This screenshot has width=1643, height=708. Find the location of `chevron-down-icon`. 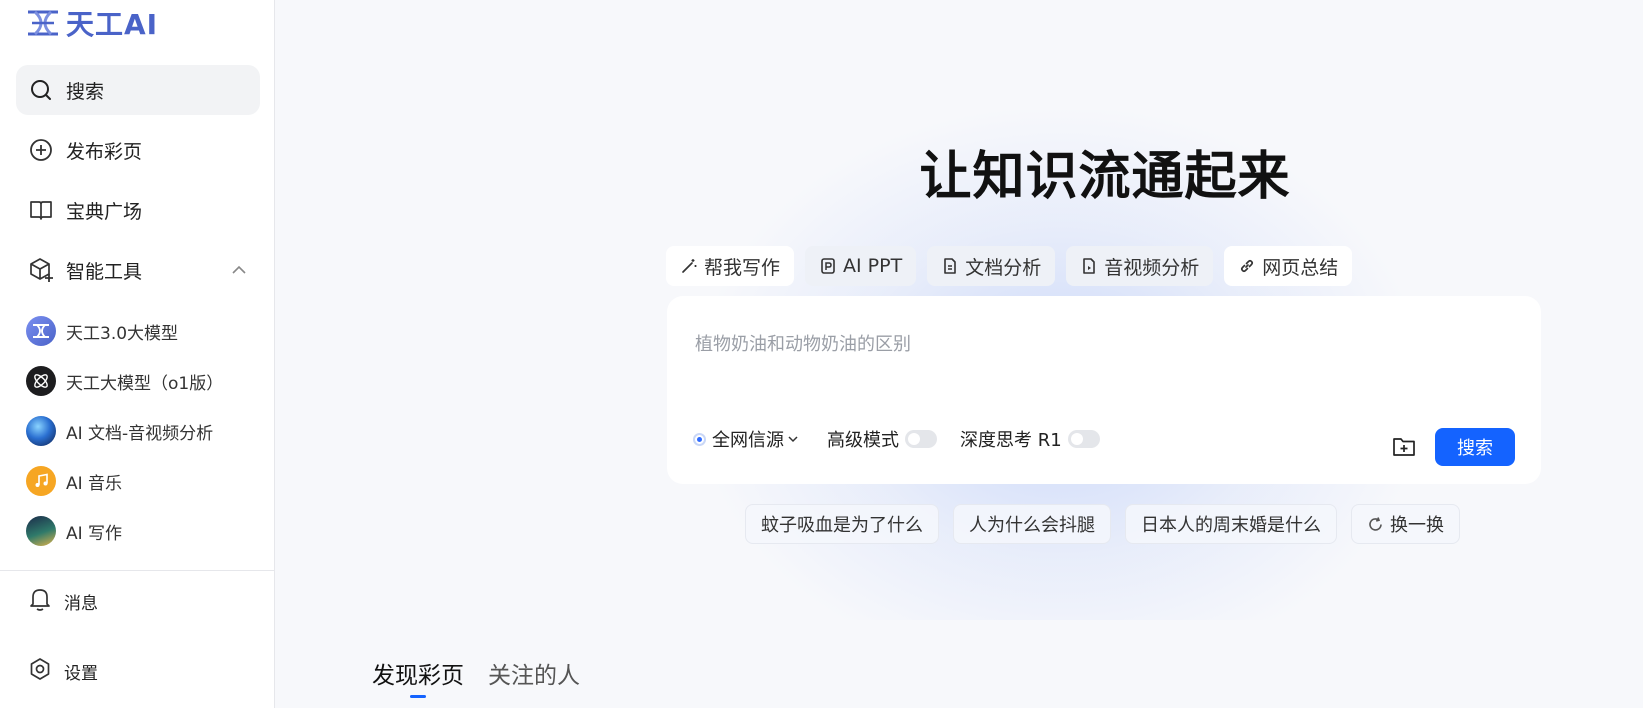

chevron-down-icon is located at coordinates (793, 439).